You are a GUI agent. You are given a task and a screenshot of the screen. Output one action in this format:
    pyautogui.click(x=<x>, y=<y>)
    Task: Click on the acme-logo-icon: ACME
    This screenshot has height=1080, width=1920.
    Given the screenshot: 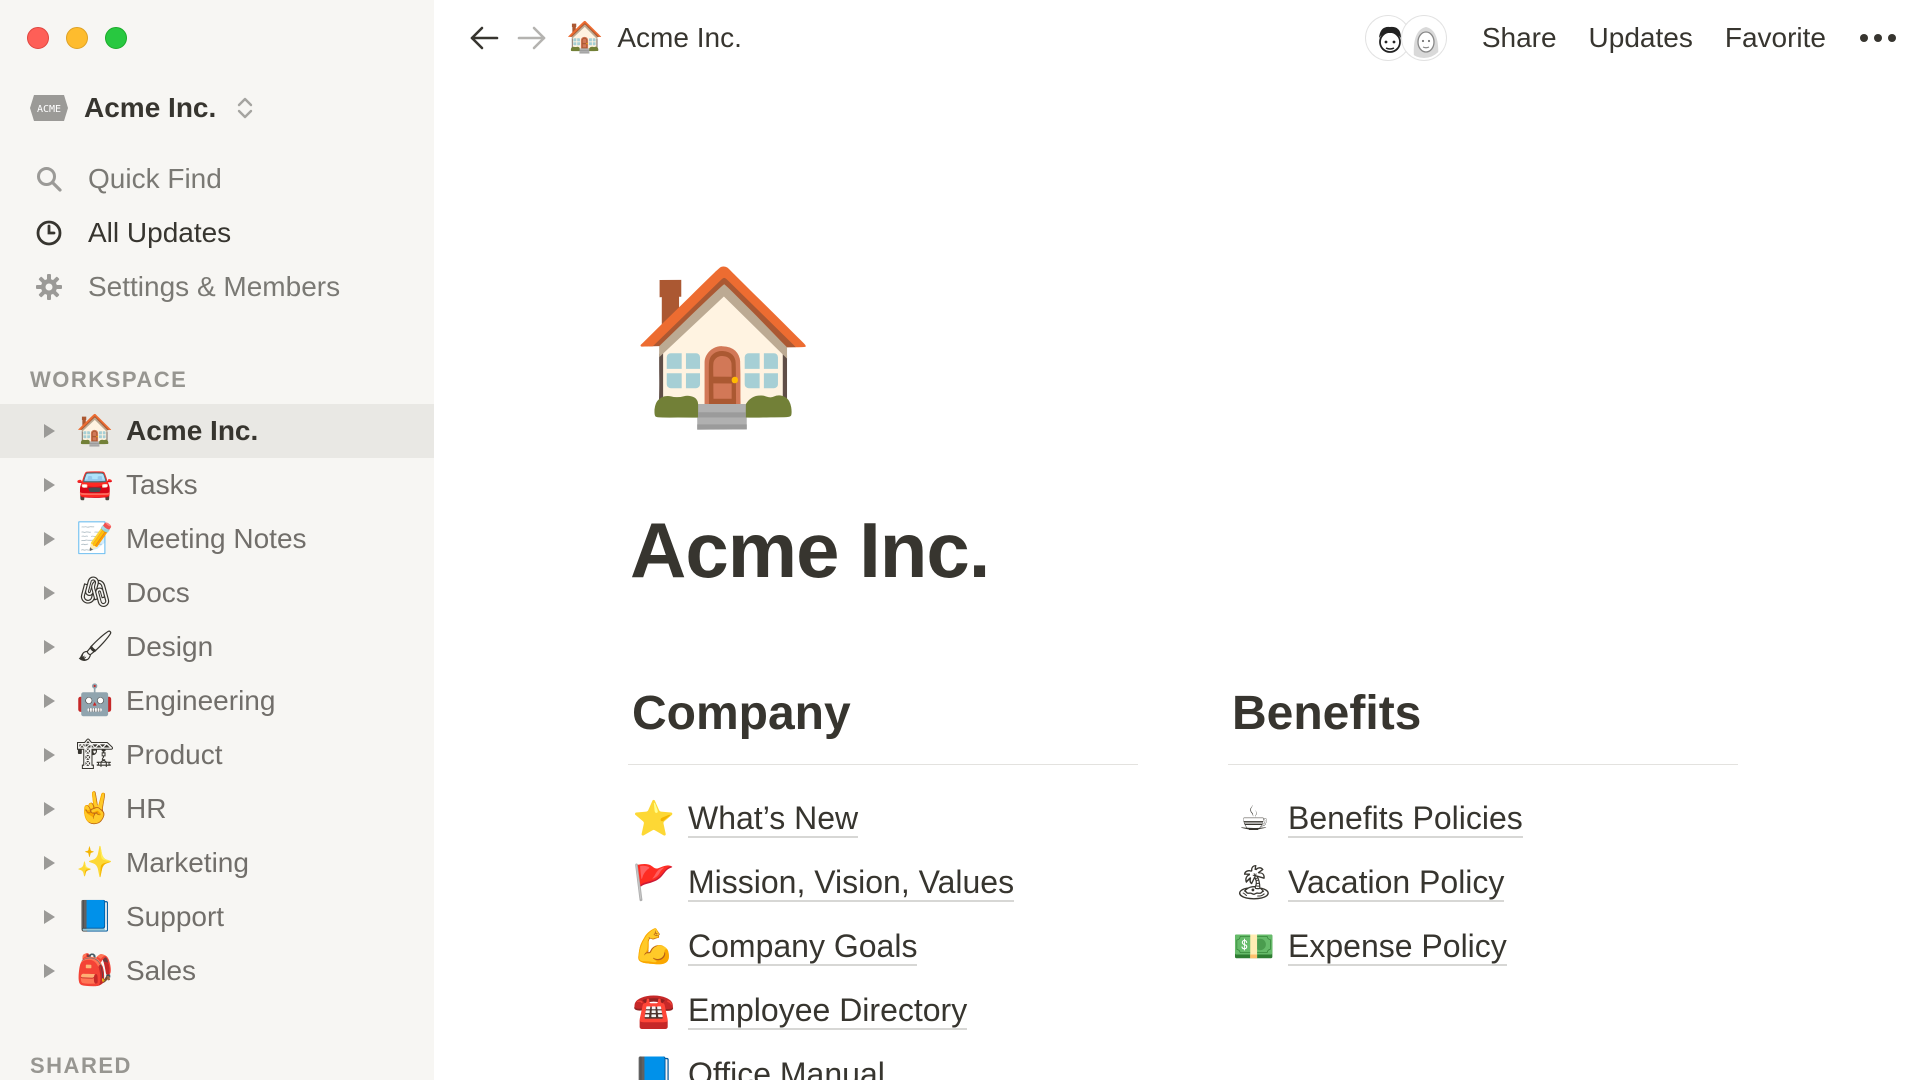 What is the action you would take?
    pyautogui.click(x=49, y=108)
    